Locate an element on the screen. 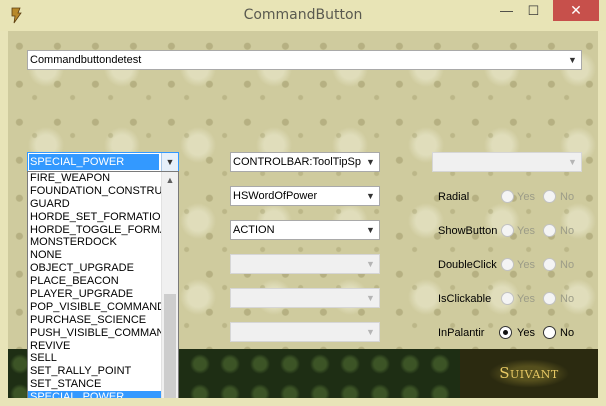 This screenshot has height=406, width=606. doubleclick-yes-label: Yes is located at coordinates (526, 265).